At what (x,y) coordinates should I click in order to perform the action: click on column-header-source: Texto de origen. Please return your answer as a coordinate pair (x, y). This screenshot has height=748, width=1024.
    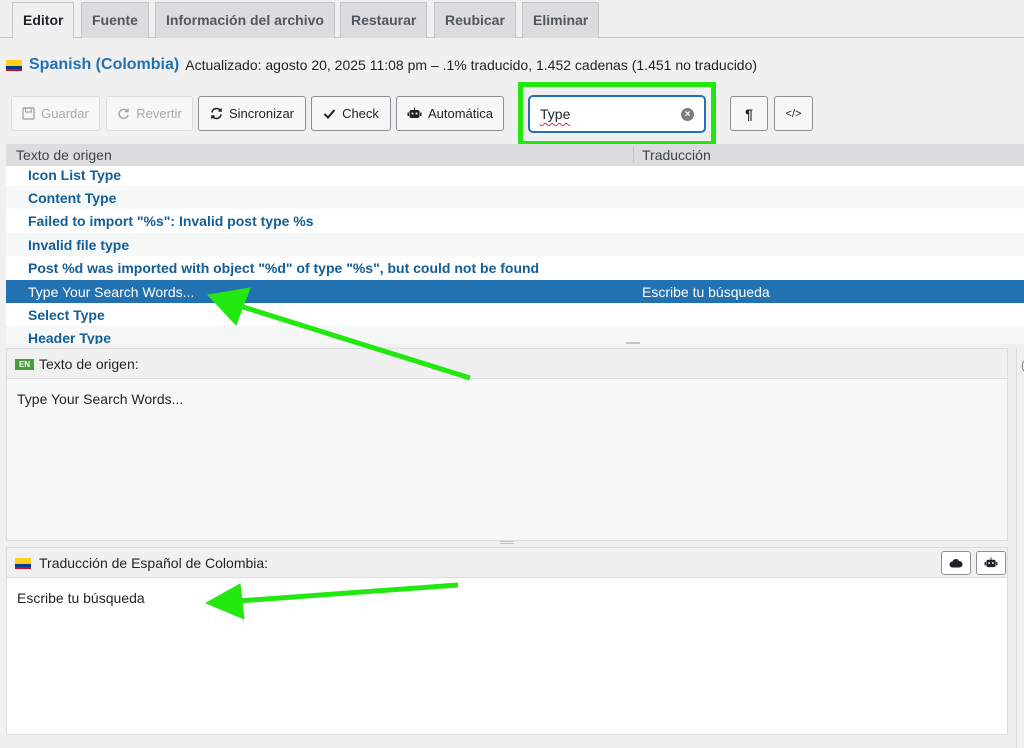
    Looking at the image, I should click on (64, 155).